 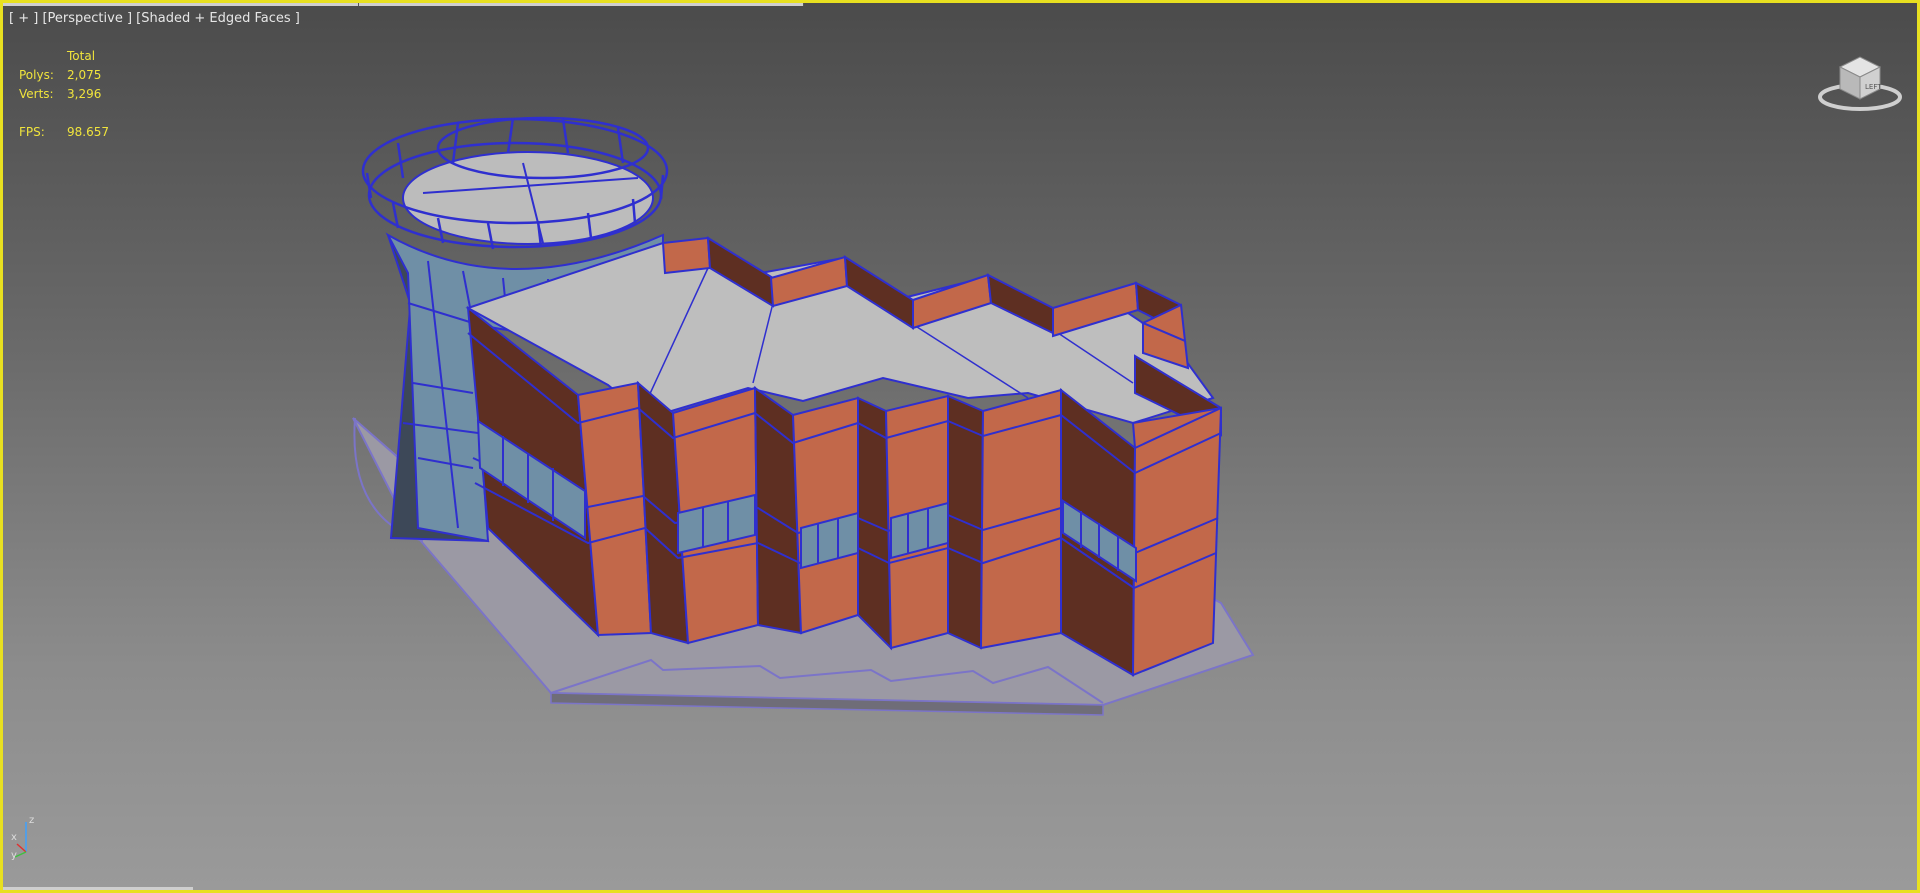 I want to click on viewcube-face-label: LEFT, so click(x=1873, y=87).